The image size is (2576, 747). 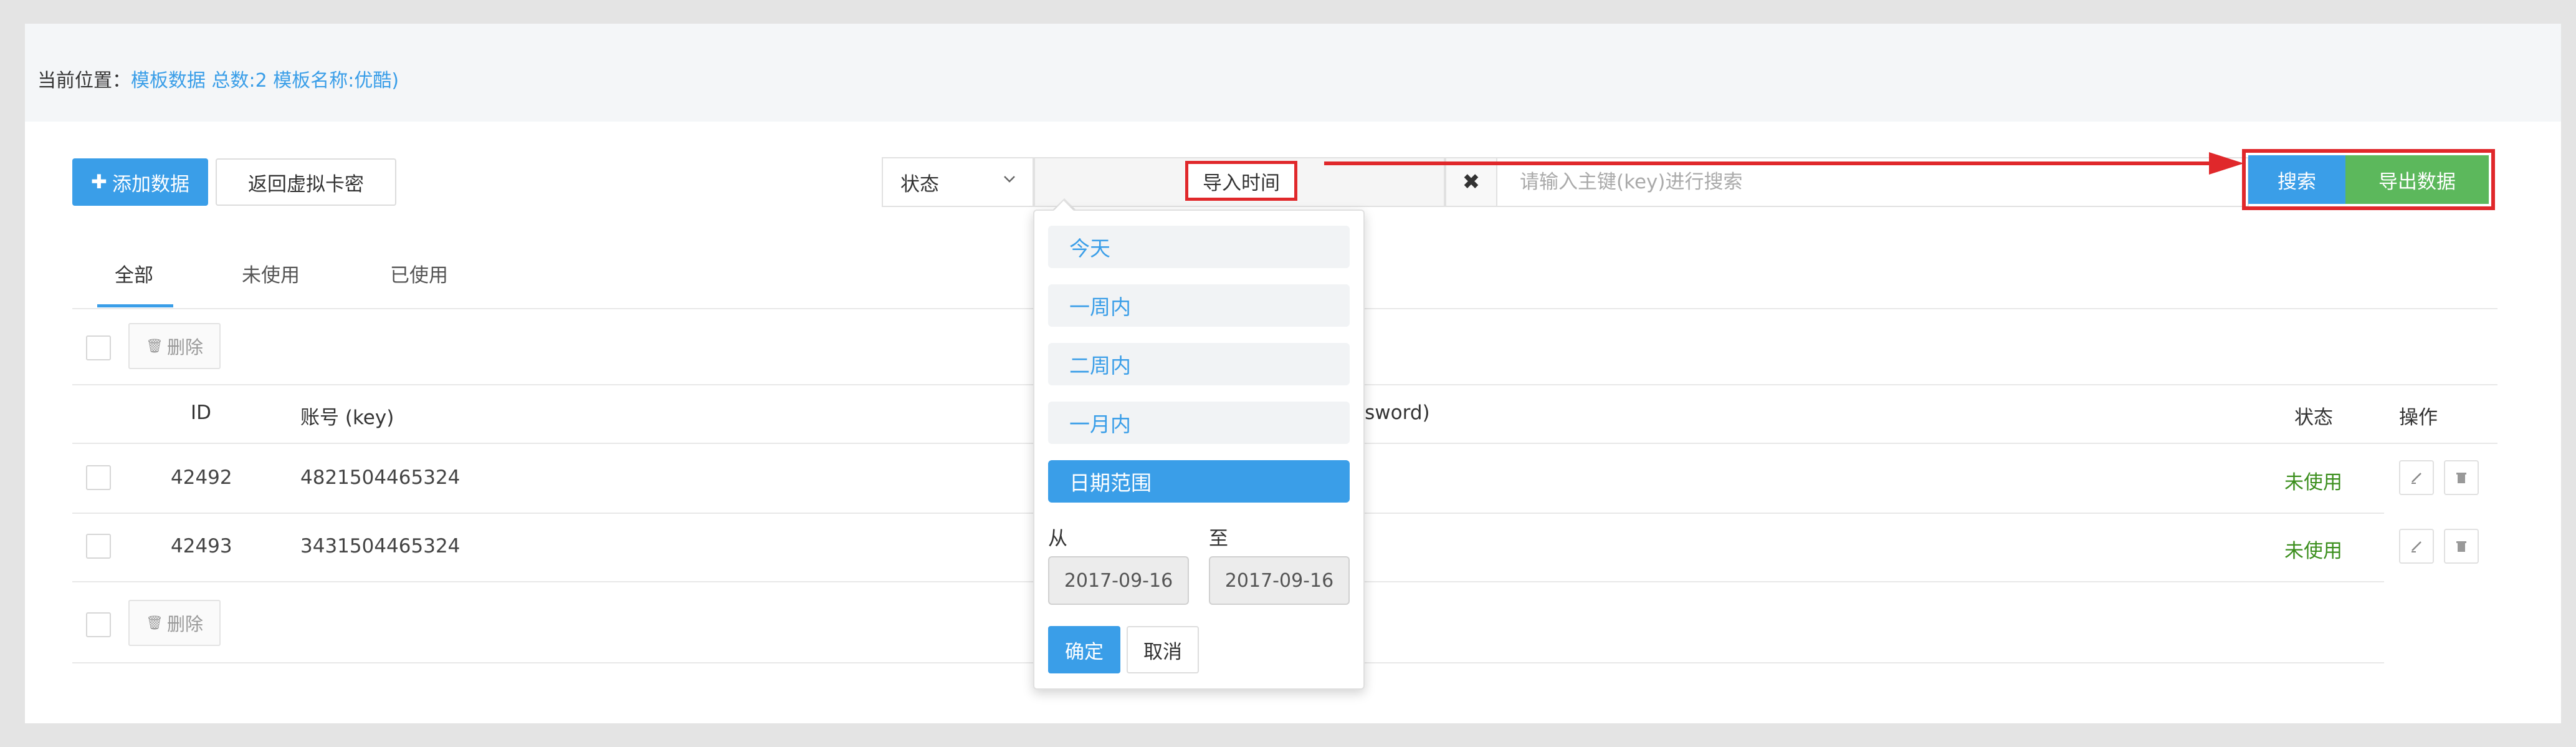 What do you see at coordinates (919, 184) in the screenshot?
I see `status-select-label: 状态` at bounding box center [919, 184].